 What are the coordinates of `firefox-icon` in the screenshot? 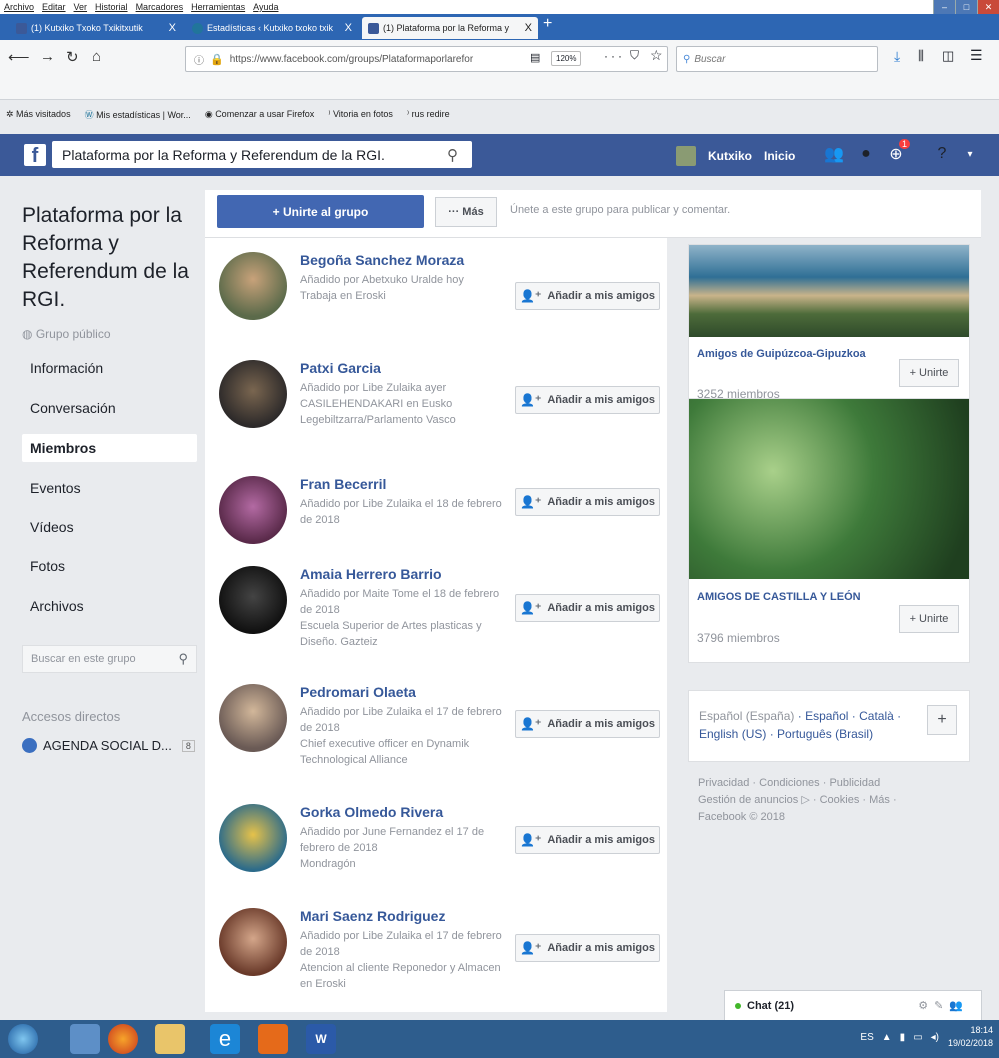 It's located at (123, 1039).